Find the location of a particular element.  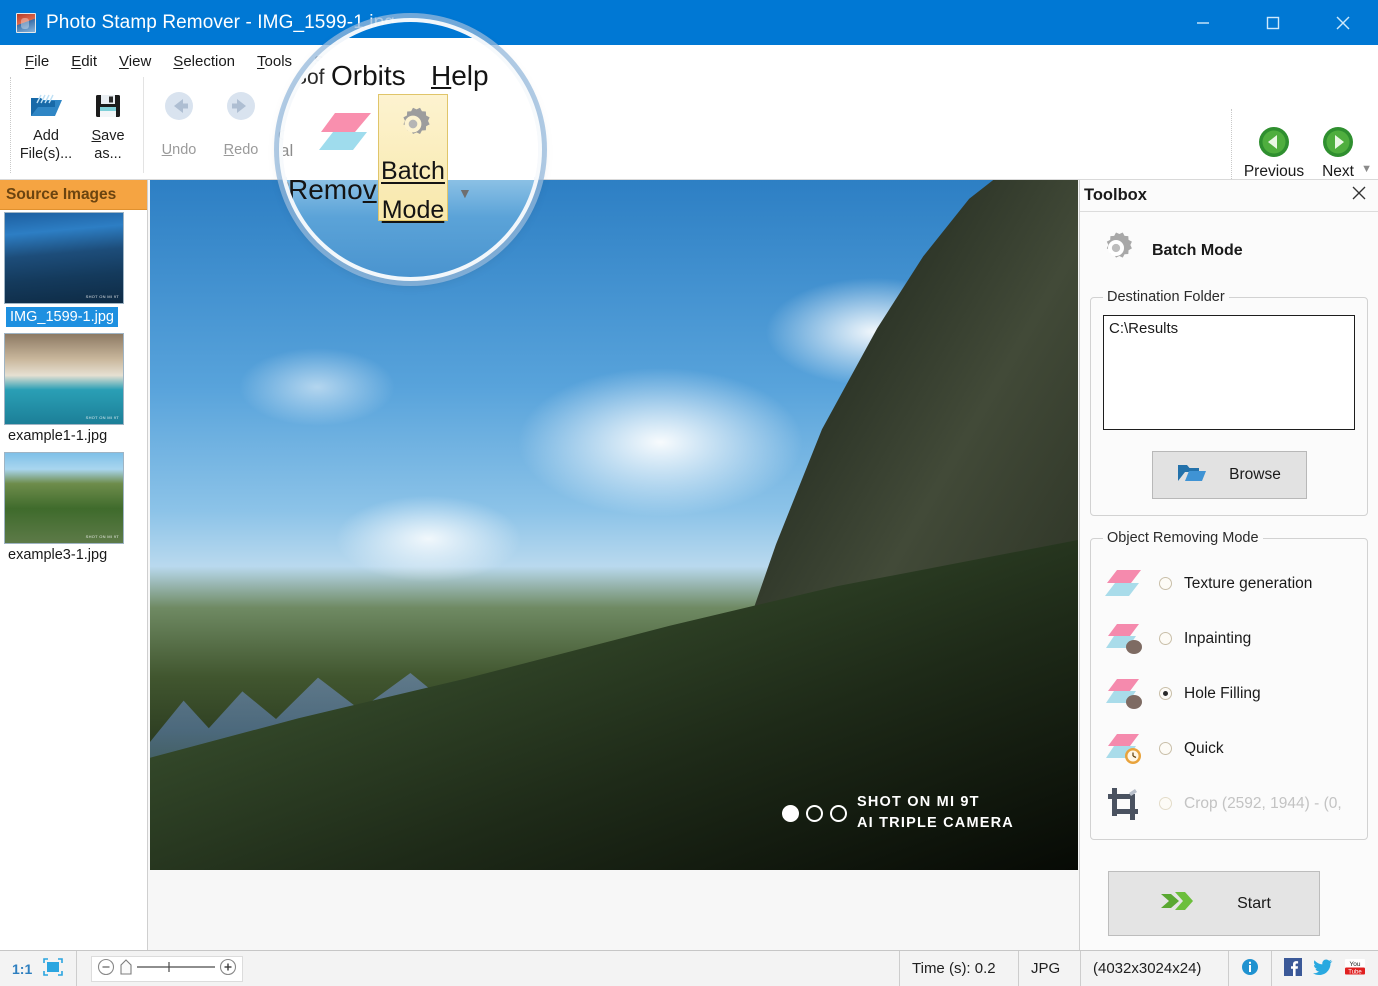

camera-dots-icon is located at coordinates (814, 813).